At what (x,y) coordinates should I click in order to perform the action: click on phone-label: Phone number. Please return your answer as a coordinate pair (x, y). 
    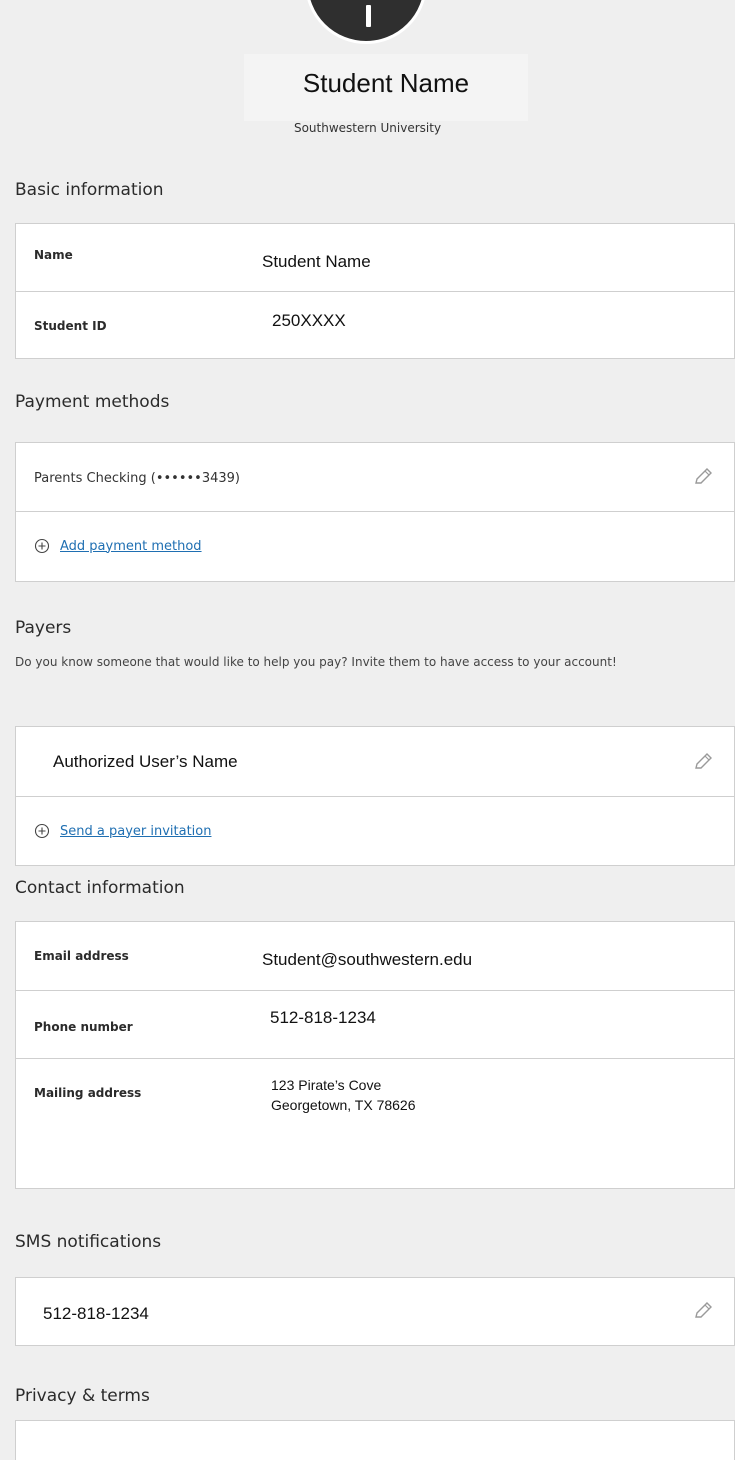
    Looking at the image, I should click on (83, 1027).